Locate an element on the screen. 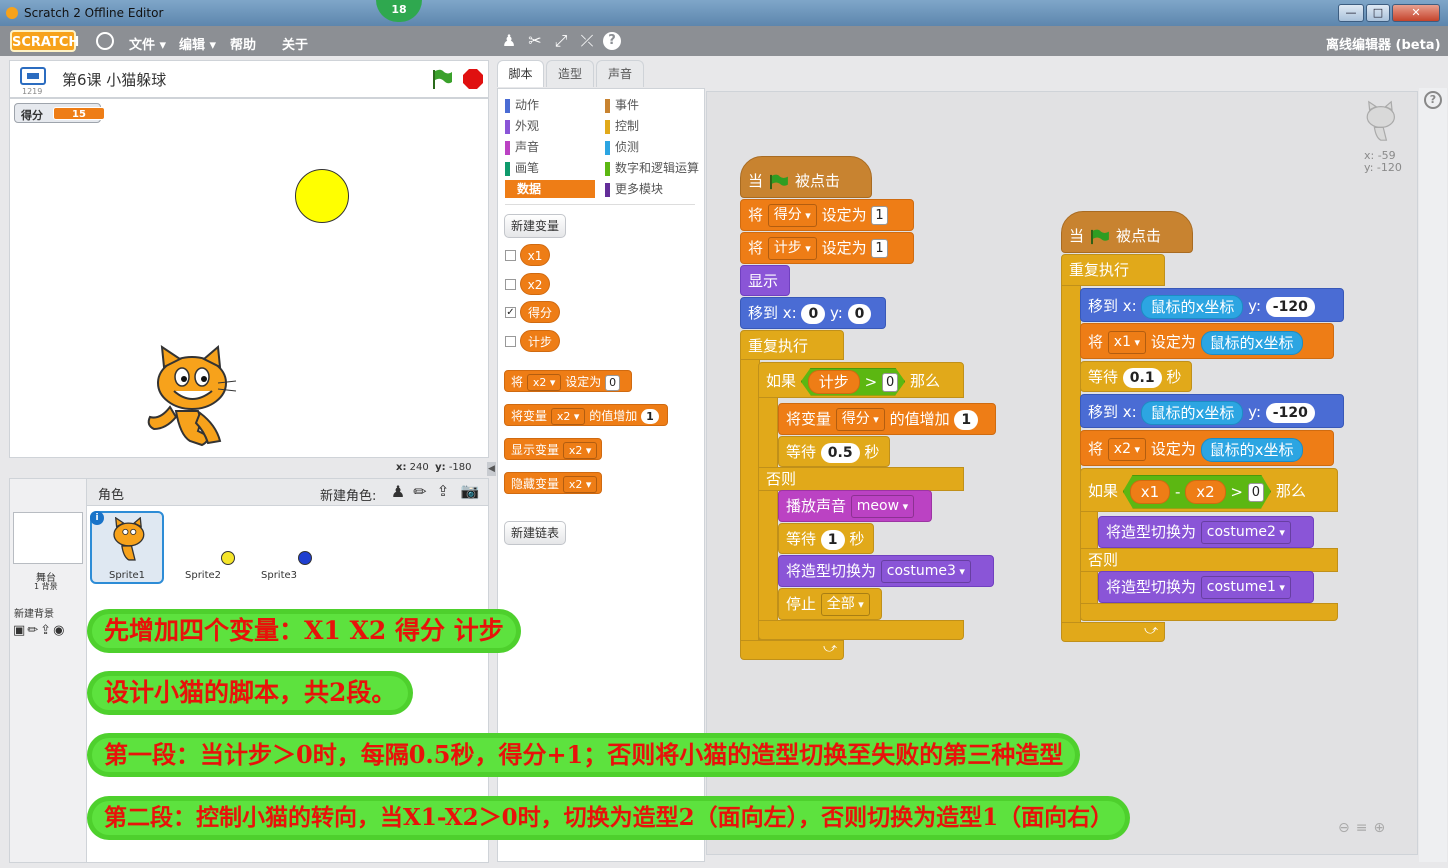 The image size is (1448, 868). stop-icon is located at coordinates (473, 79).